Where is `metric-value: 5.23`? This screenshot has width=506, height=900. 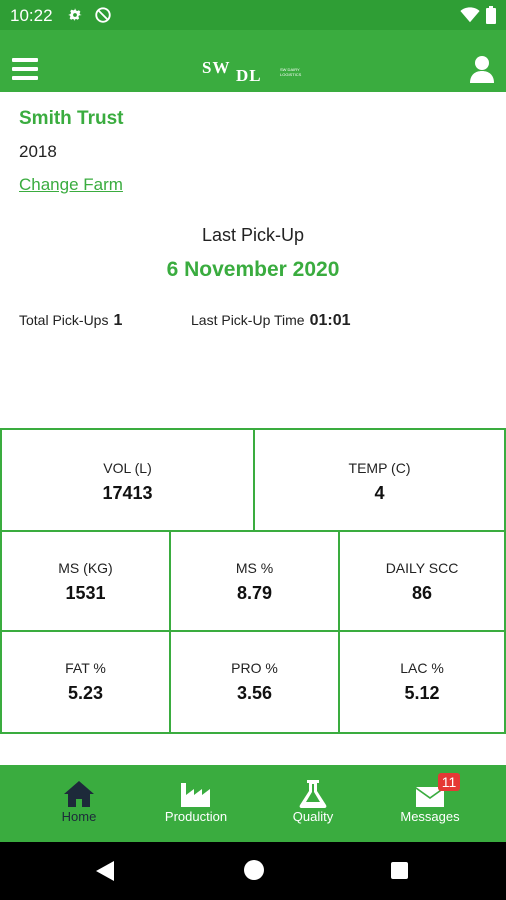
metric-value: 5.23 is located at coordinates (85, 693).